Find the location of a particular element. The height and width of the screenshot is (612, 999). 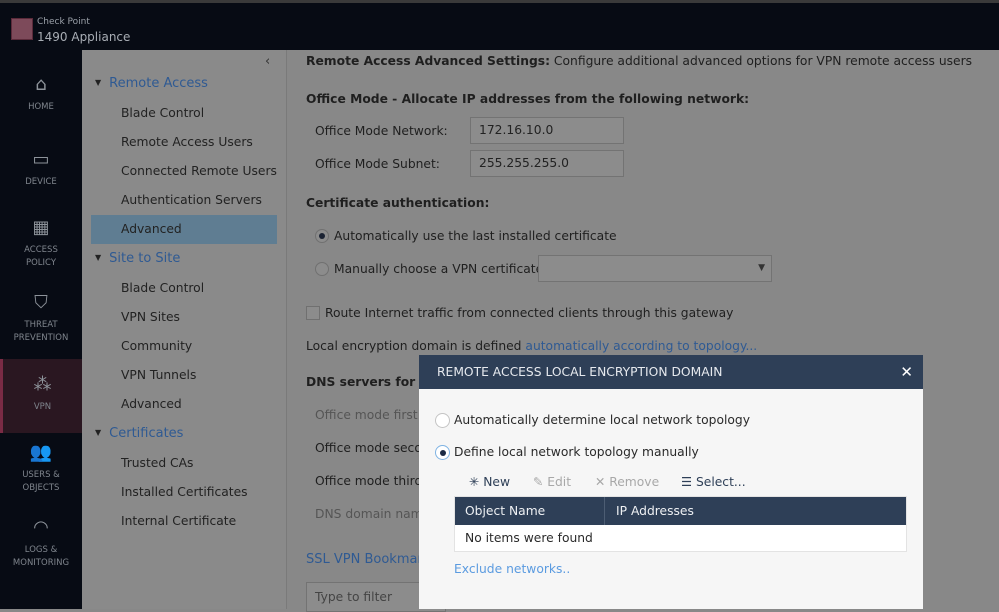

tree-item: Installed Certificates is located at coordinates (184, 492).